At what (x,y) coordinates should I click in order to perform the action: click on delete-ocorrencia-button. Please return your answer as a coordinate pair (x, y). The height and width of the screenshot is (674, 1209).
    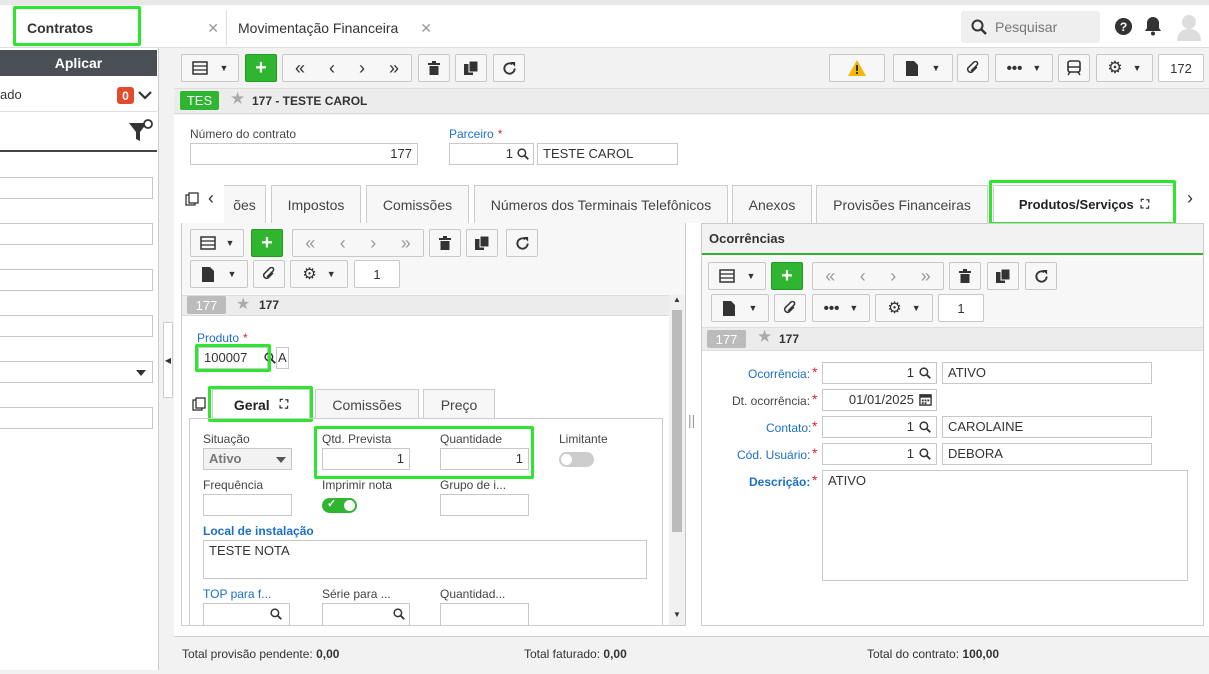
    Looking at the image, I should click on (965, 276).